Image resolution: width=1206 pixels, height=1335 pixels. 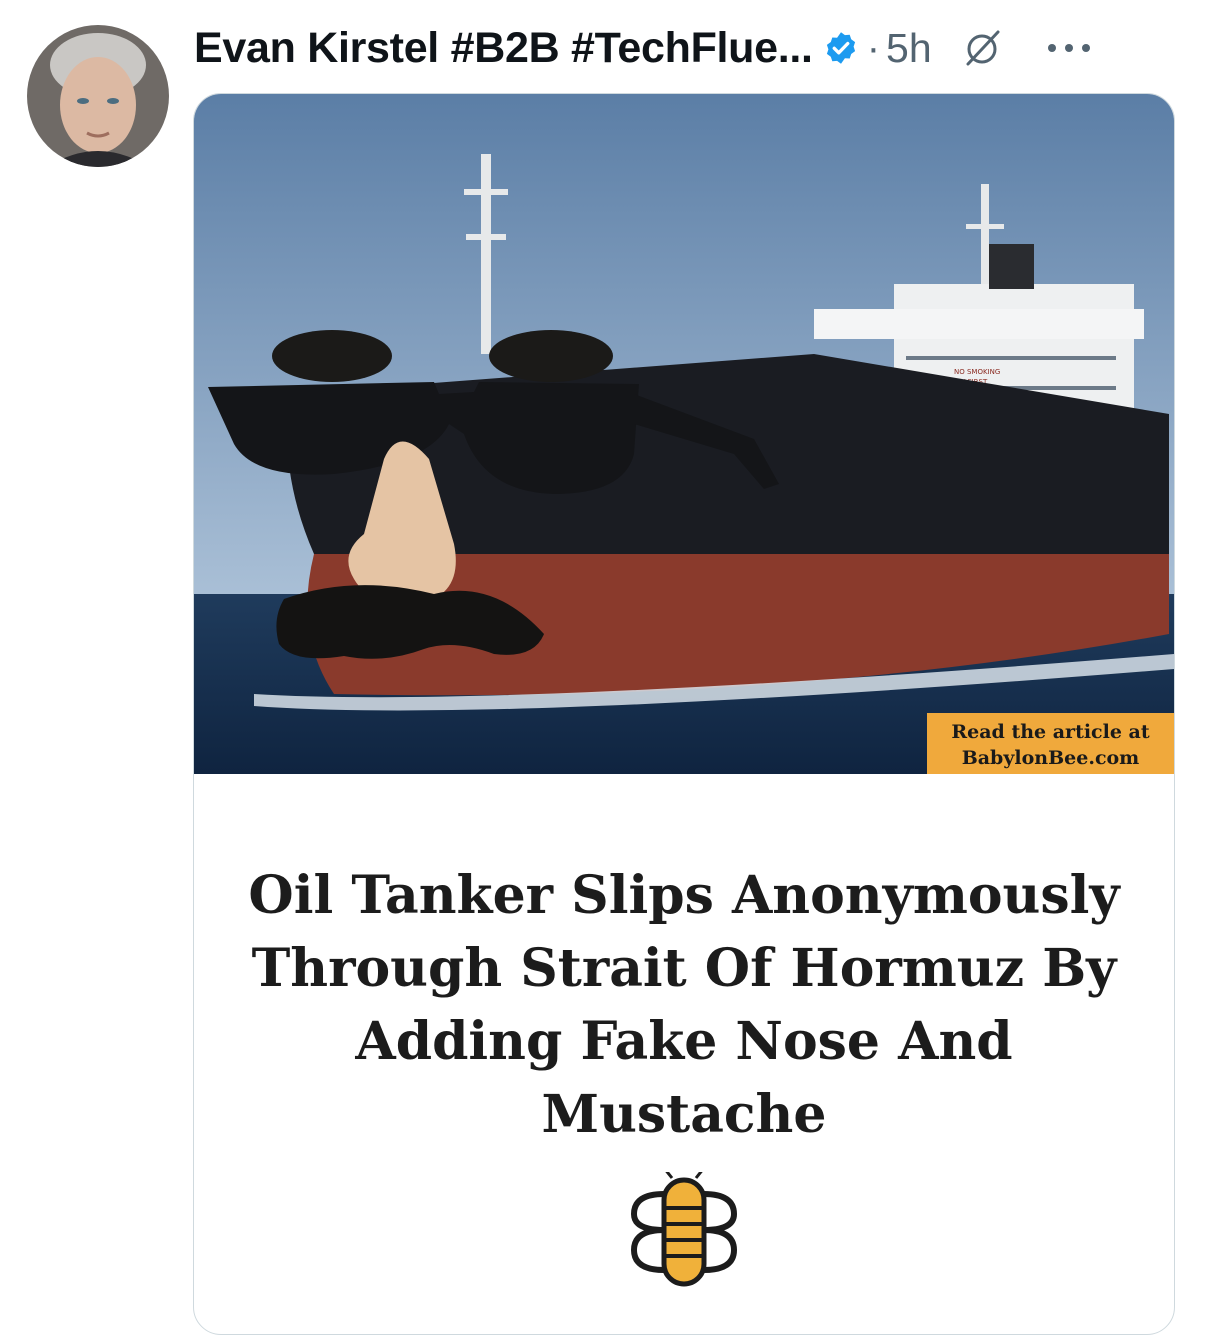 What do you see at coordinates (98, 96) in the screenshot?
I see `author-avatar` at bounding box center [98, 96].